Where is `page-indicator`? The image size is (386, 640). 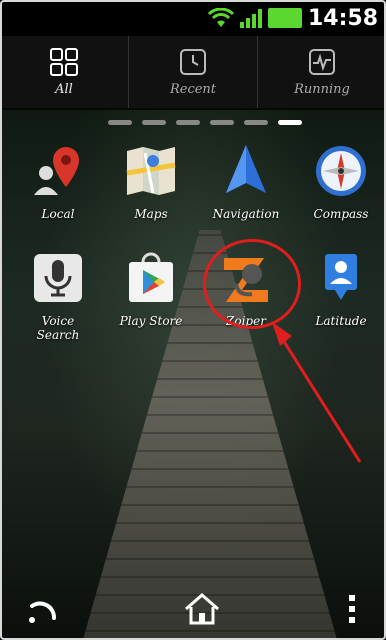
page-indicator is located at coordinates (205, 122).